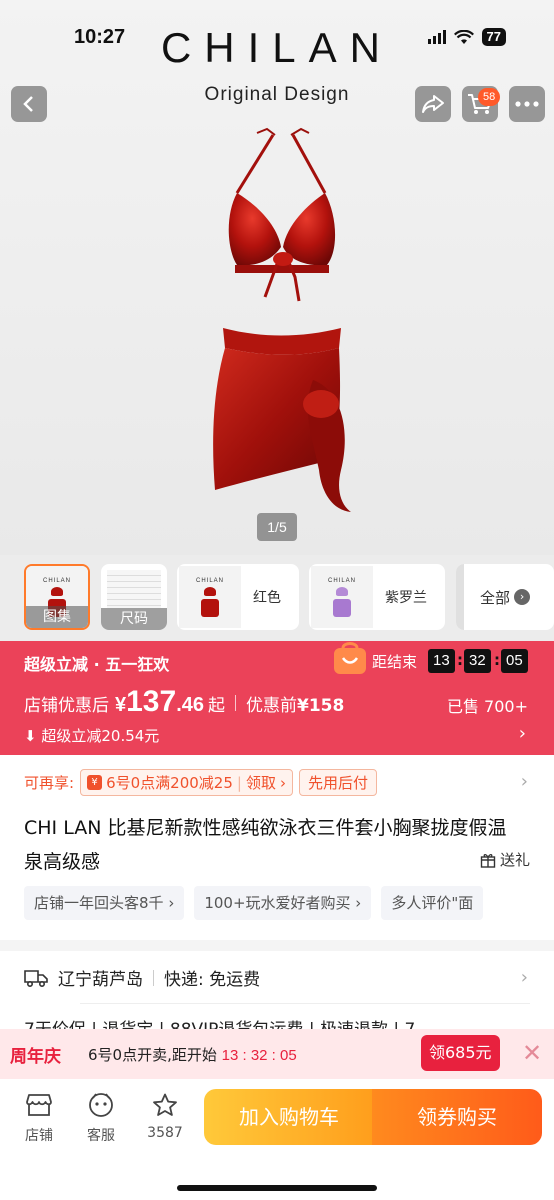  I want to click on shipping-origin: 辽宁葫芦岛, so click(100, 980).